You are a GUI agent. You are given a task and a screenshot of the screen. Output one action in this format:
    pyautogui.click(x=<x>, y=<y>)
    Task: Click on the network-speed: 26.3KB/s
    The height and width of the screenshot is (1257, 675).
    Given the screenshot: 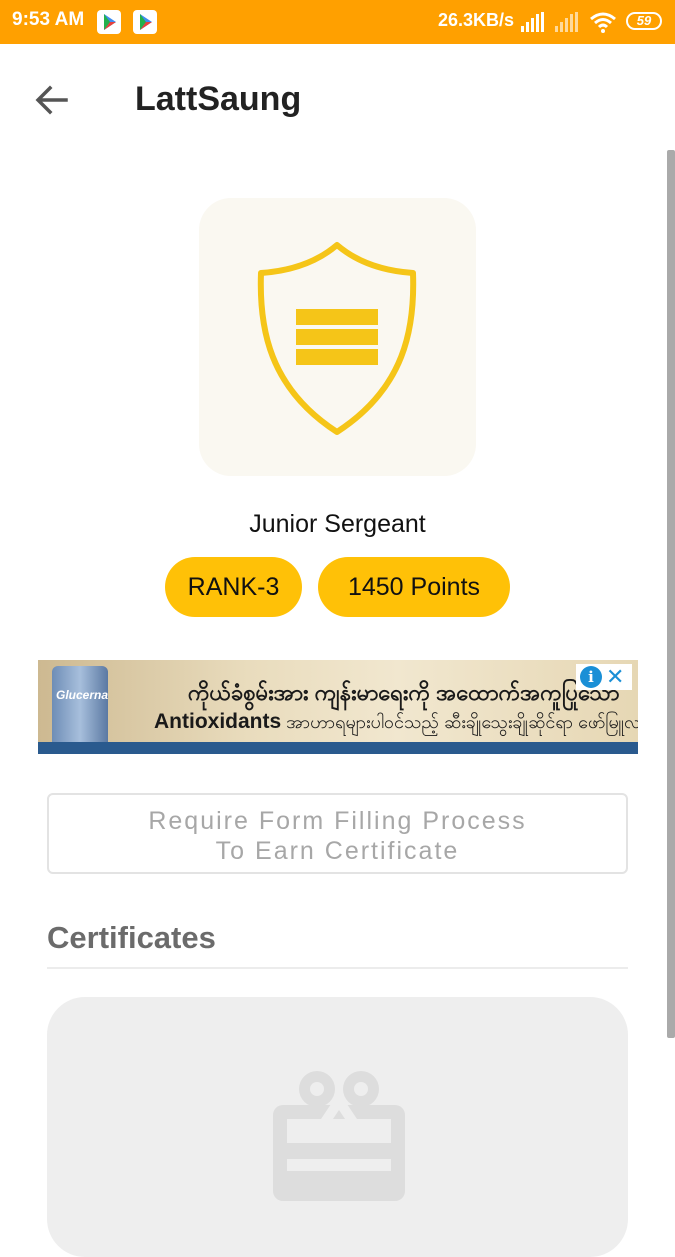 What is the action you would take?
    pyautogui.click(x=476, y=20)
    